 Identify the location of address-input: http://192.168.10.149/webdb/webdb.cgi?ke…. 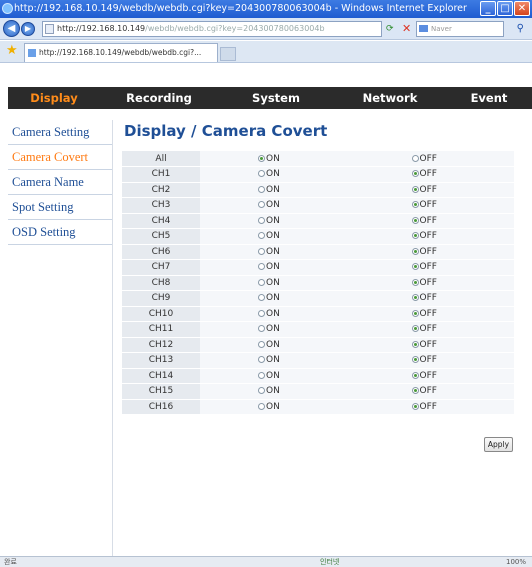
(212, 29).